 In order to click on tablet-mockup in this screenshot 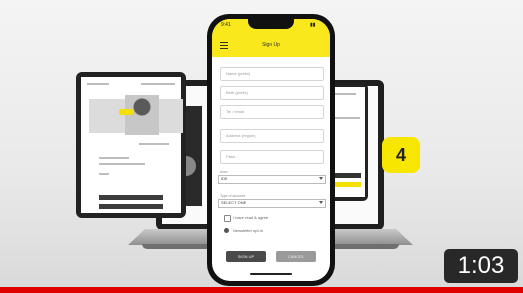, I will do `click(131, 145)`.